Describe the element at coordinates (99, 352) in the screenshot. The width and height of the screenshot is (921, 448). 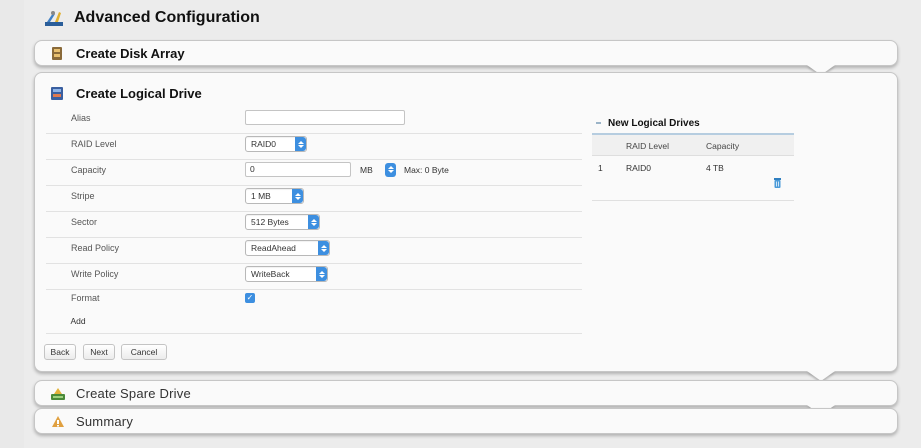
I see `next-button: Next` at that location.